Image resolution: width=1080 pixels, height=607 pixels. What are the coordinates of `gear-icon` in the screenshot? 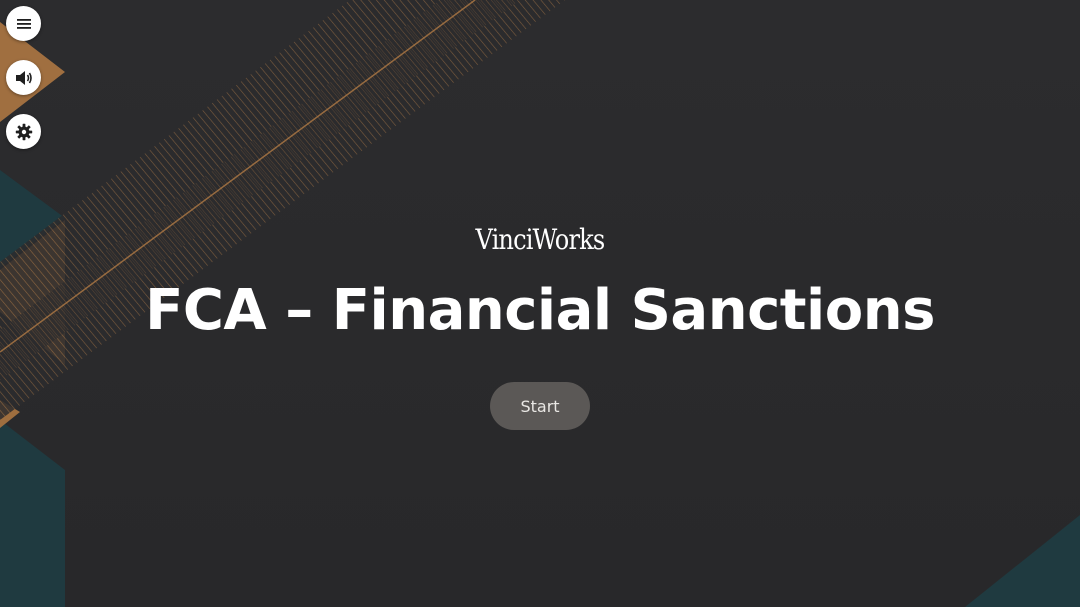 It's located at (23, 131).